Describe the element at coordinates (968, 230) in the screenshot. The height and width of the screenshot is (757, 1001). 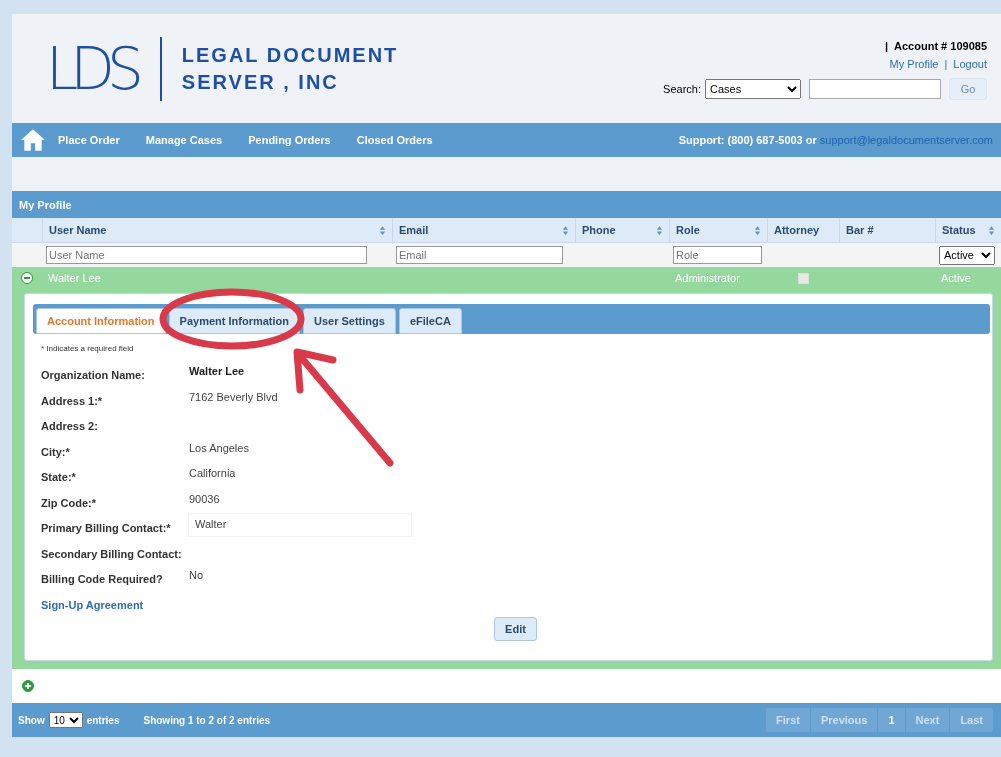
I see `column-header: Status` at that location.